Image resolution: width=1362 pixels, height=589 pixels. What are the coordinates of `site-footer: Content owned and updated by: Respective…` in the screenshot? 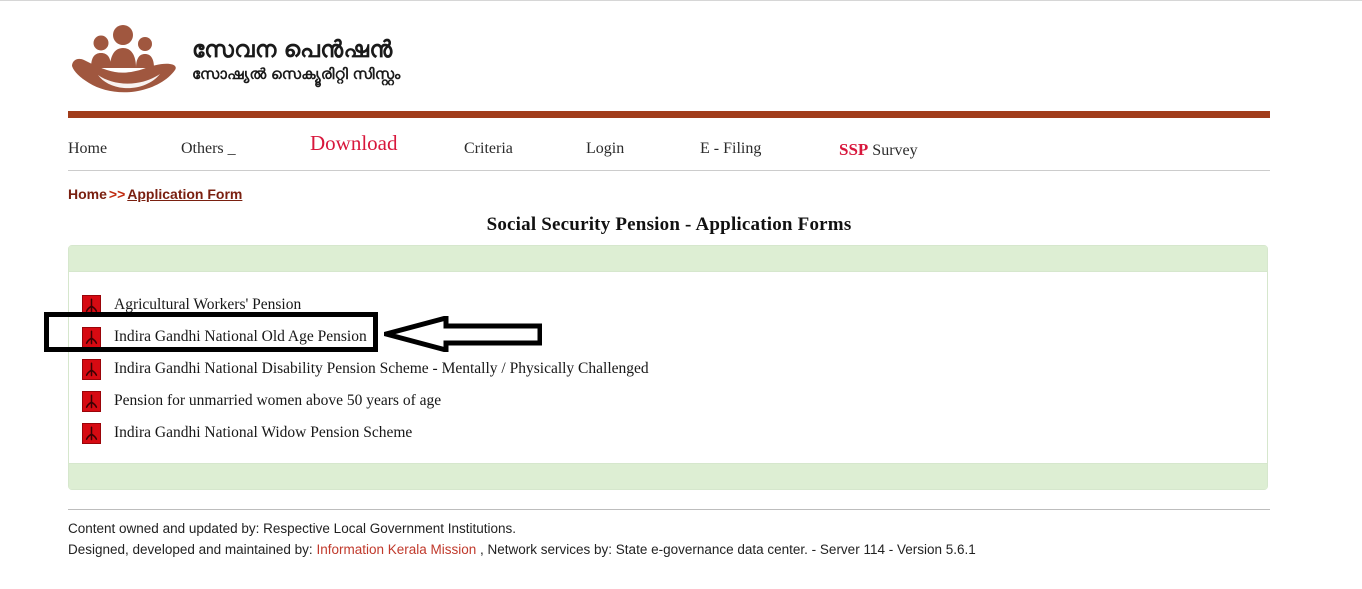 It's located at (669, 540).